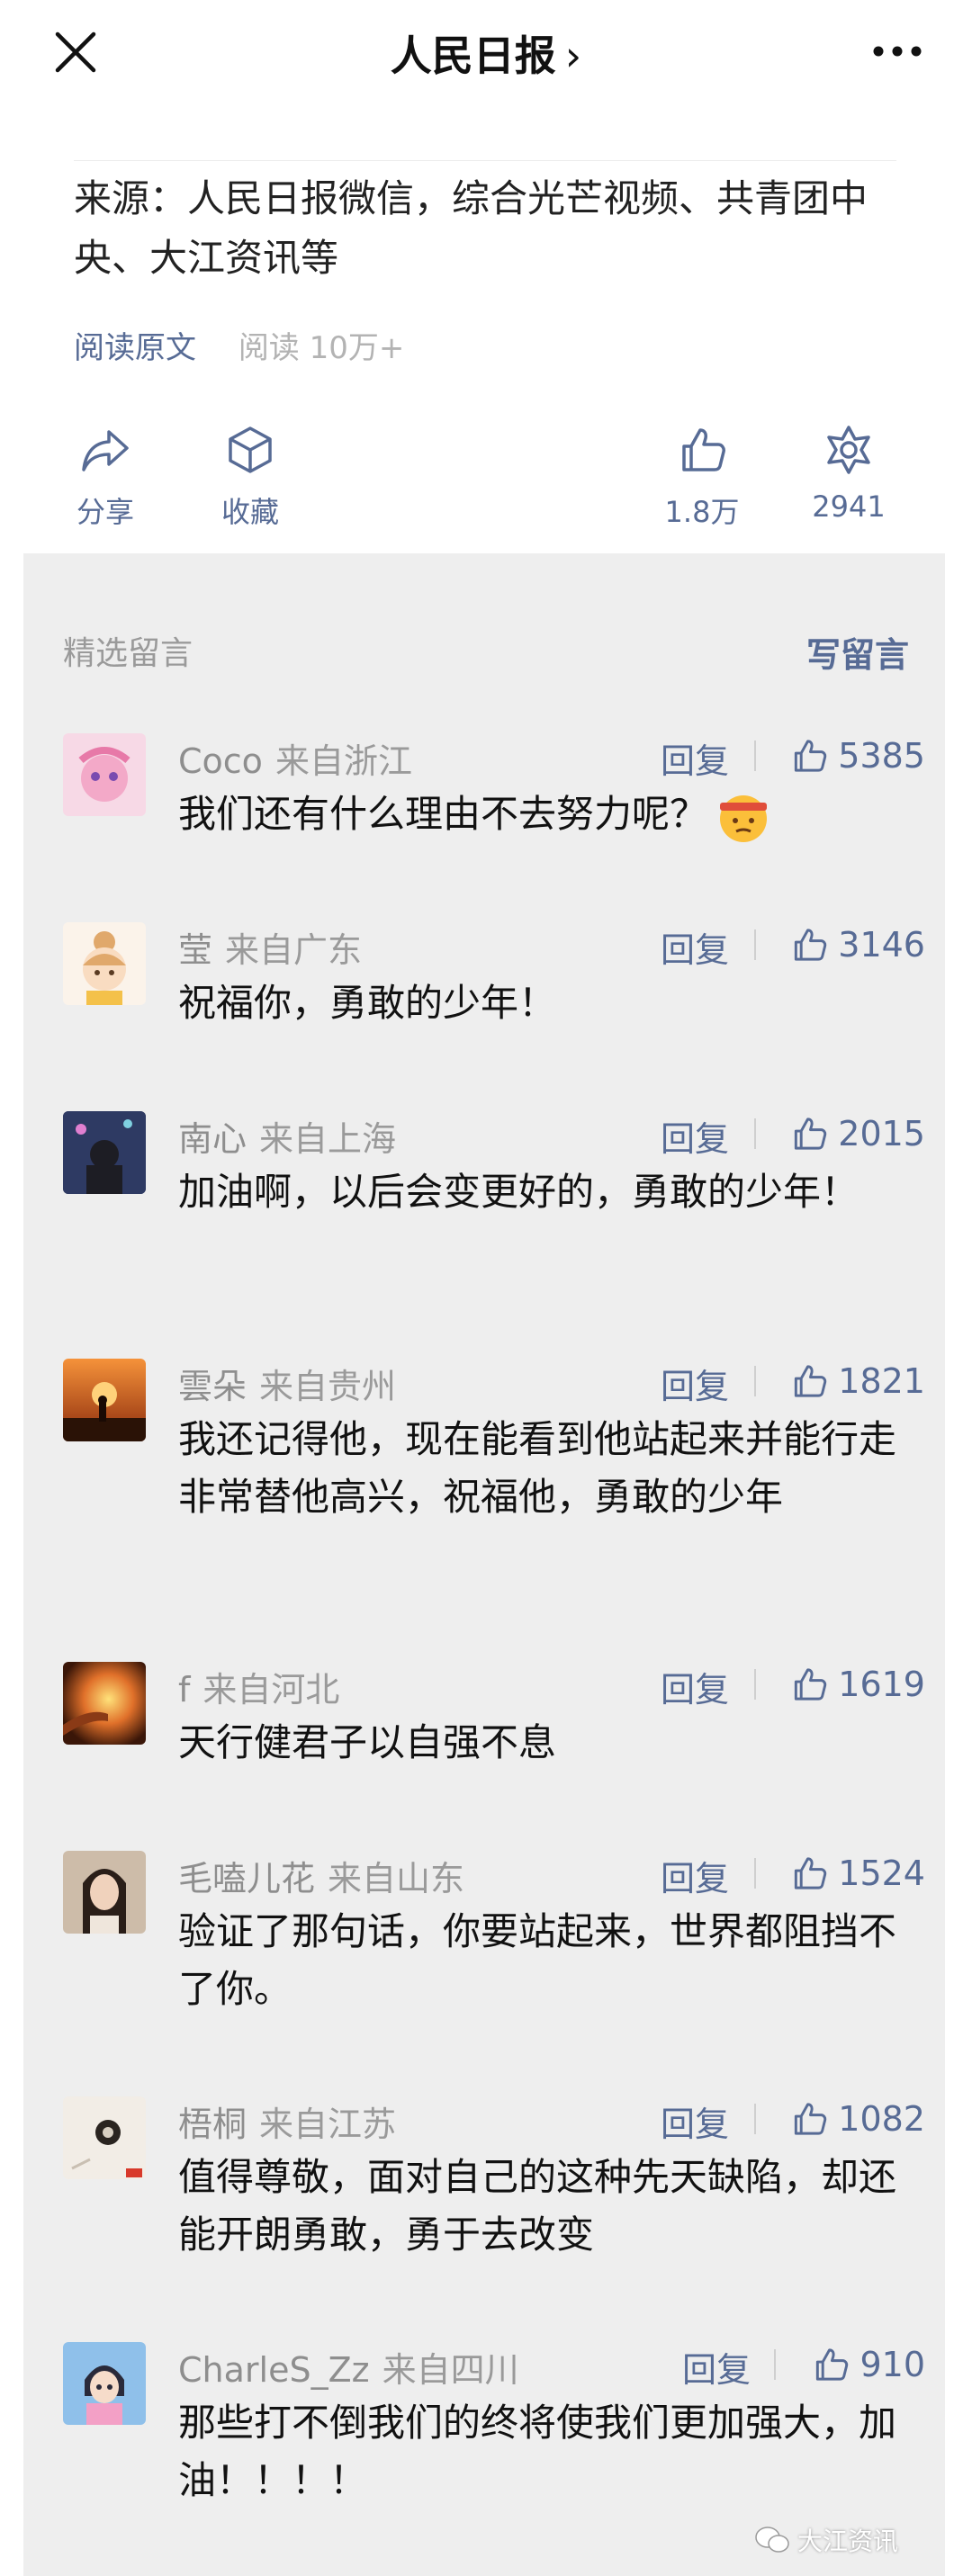 The width and height of the screenshot is (972, 2576). What do you see at coordinates (849, 474) in the screenshot?
I see `wow-button: 2941` at bounding box center [849, 474].